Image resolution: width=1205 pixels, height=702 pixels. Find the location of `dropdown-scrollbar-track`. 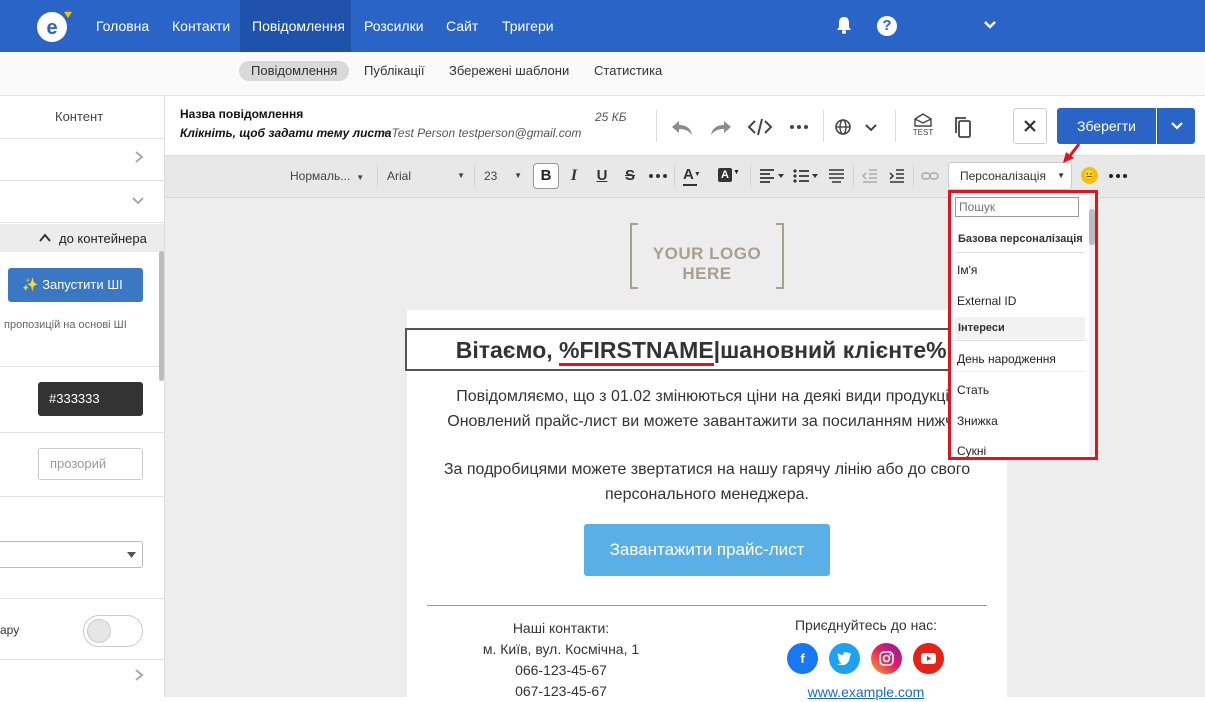

dropdown-scrollbar-track is located at coordinates (1092, 325).